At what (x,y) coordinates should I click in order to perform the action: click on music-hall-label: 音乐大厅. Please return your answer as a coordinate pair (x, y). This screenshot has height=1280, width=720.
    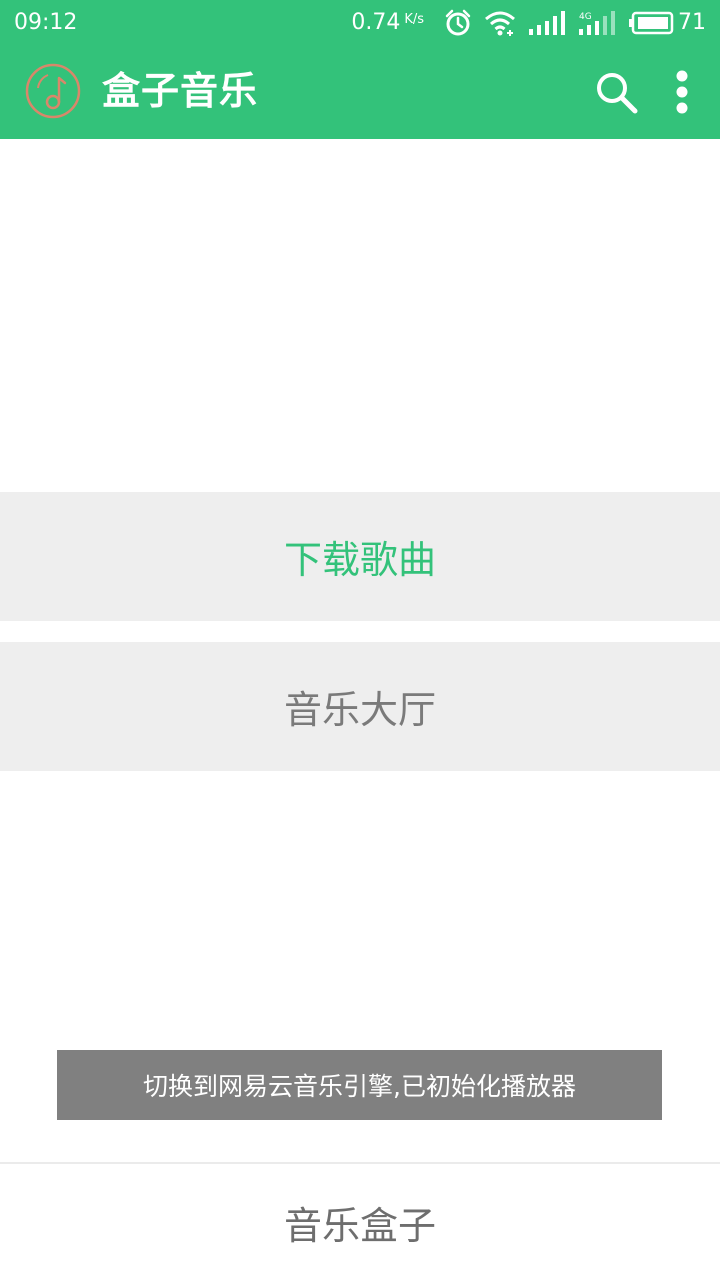
    Looking at the image, I should click on (359, 710).